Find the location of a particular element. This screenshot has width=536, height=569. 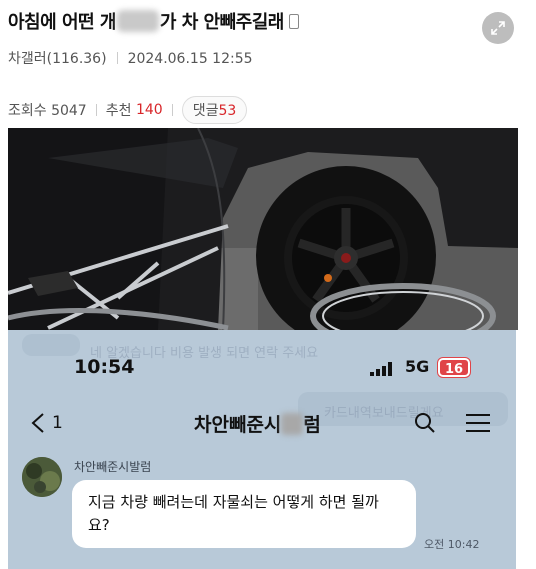

sender-avatar is located at coordinates (42, 477).